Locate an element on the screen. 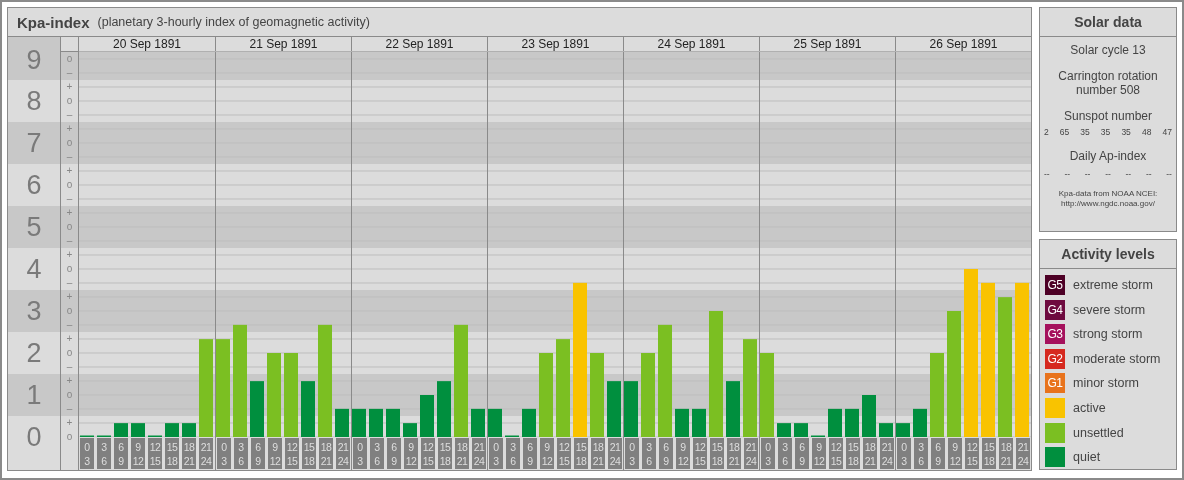 Image resolution: width=1184 pixels, height=480 pixels. date-label: 23 Sep 1891 is located at coordinates (555, 44).